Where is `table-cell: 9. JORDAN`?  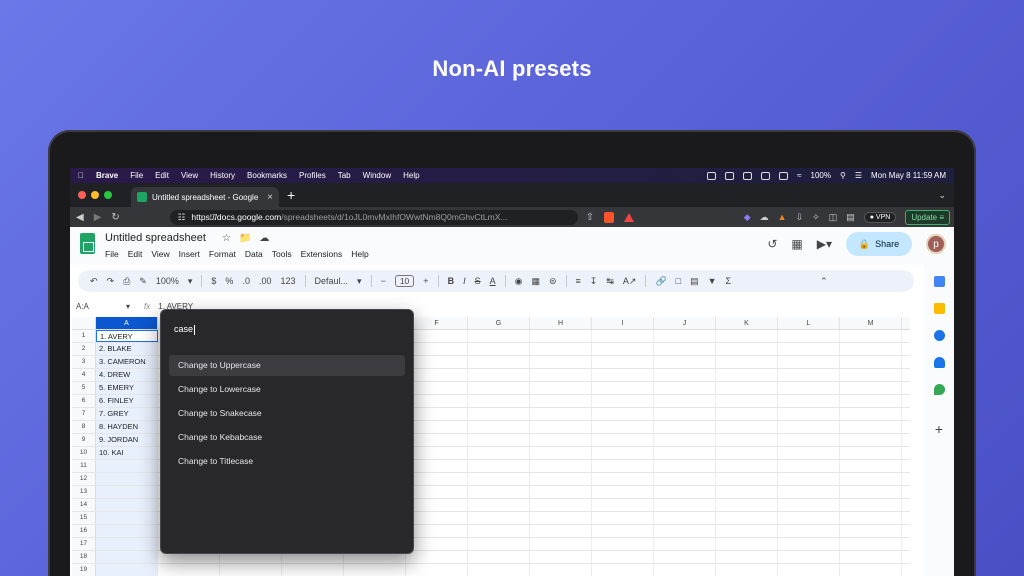 table-cell: 9. JORDAN is located at coordinates (127, 440).